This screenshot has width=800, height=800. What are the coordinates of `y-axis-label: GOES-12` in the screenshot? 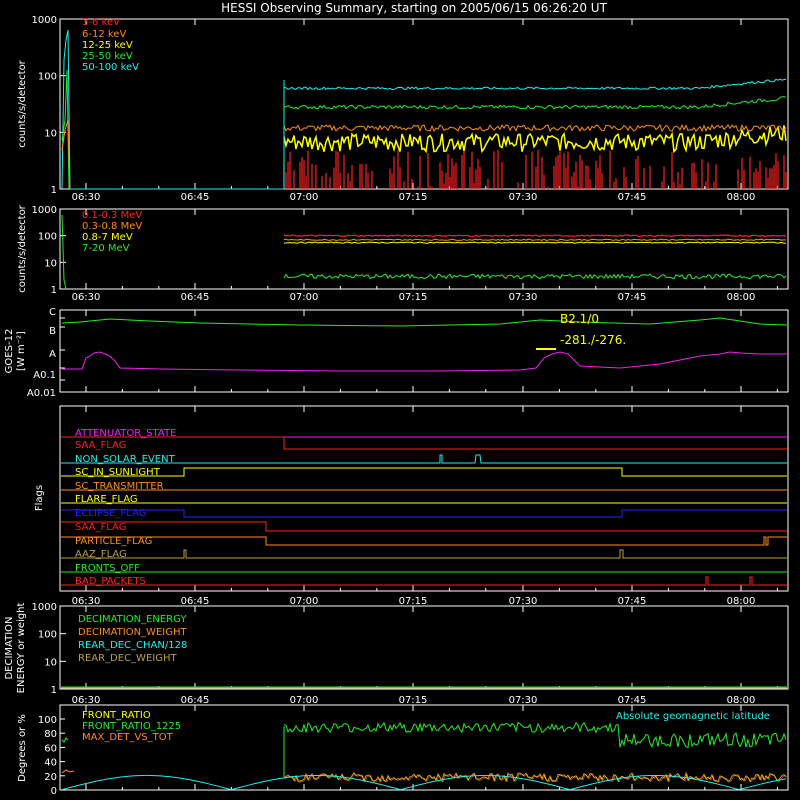 It's located at (9, 351).